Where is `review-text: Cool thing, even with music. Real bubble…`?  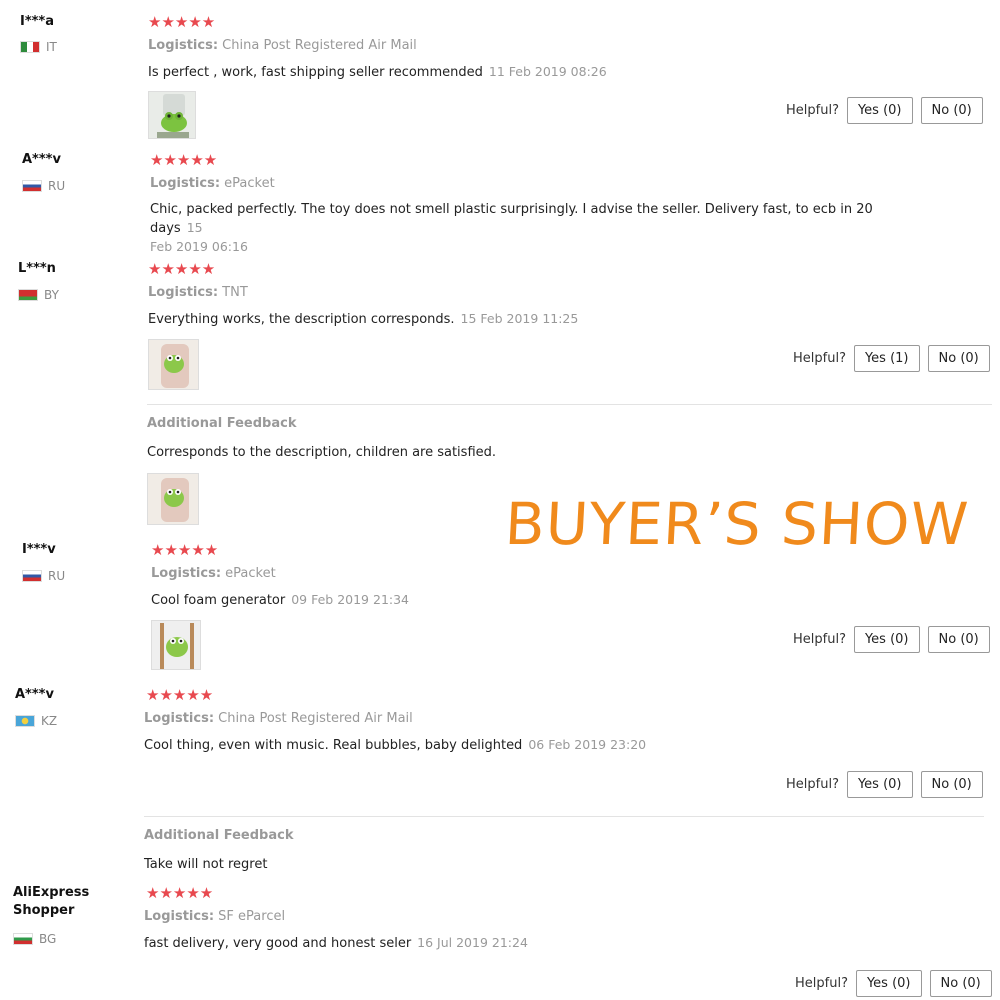
review-text: Cool thing, even with music. Real bubble… is located at coordinates (395, 745).